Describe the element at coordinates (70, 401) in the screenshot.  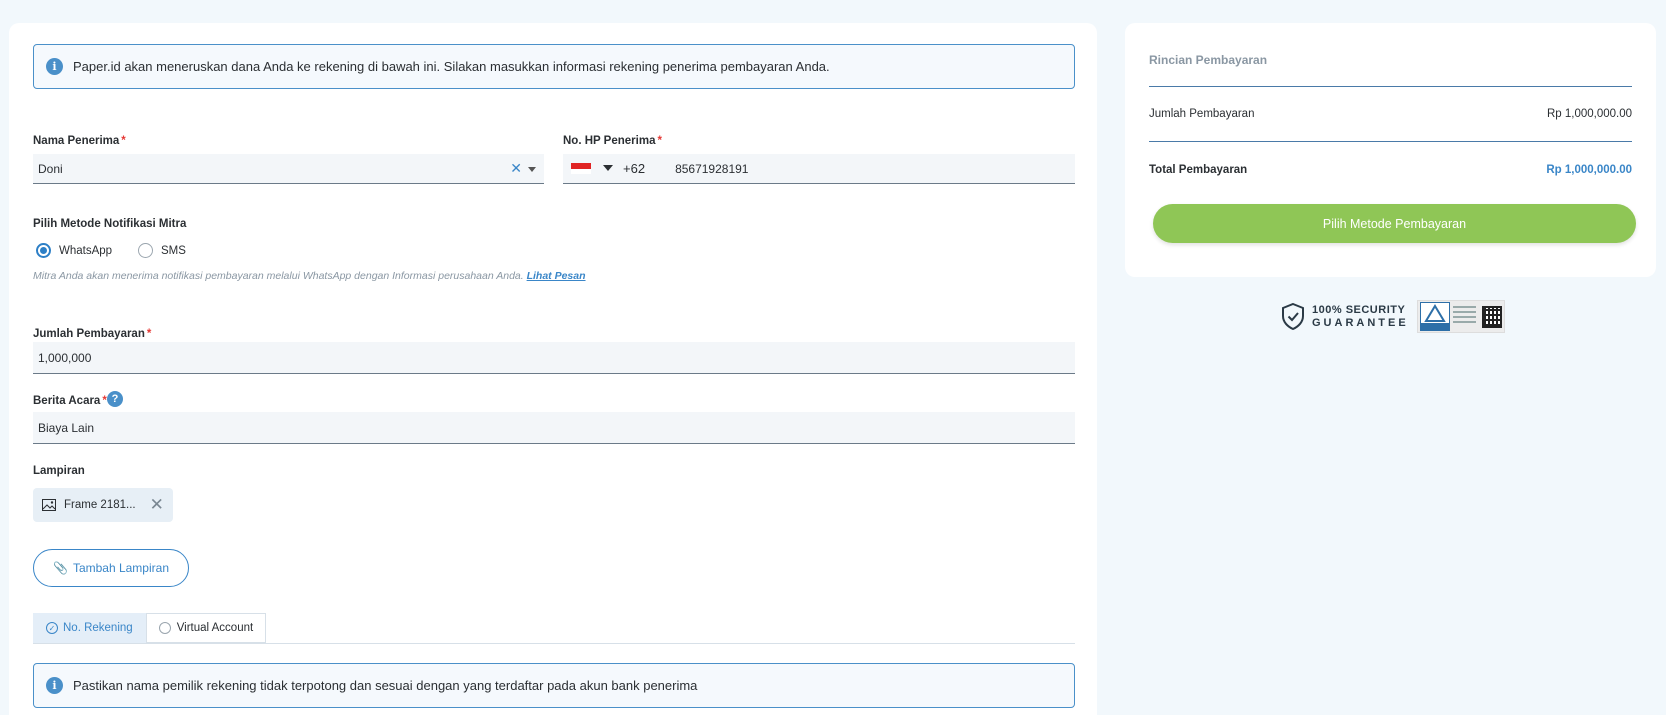
I see `memo-label: Berita Acara *` at that location.